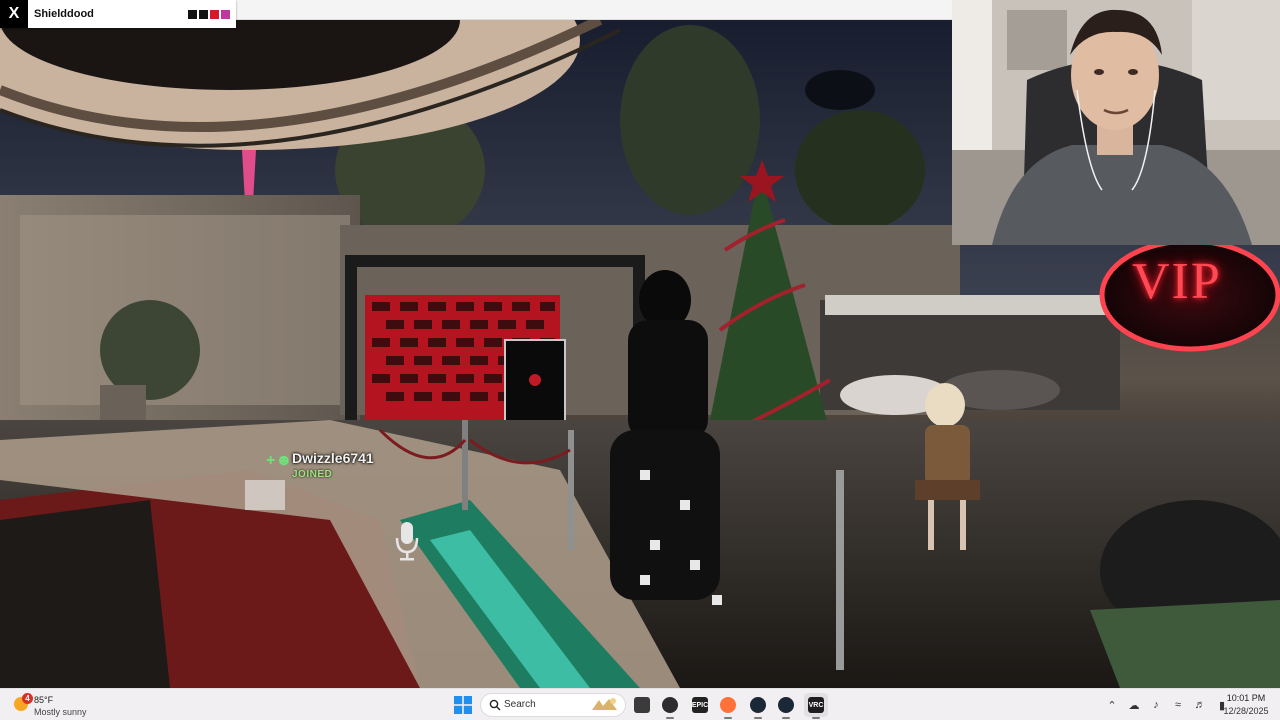 The width and height of the screenshot is (1280, 720). What do you see at coordinates (14, 14) in the screenshot?
I see `x-logo-icon: X` at bounding box center [14, 14].